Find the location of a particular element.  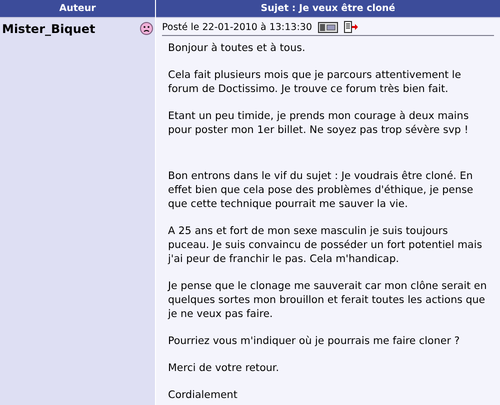

post-date: Posté le 22-01-2010 à 13:13:30 is located at coordinates (237, 27).